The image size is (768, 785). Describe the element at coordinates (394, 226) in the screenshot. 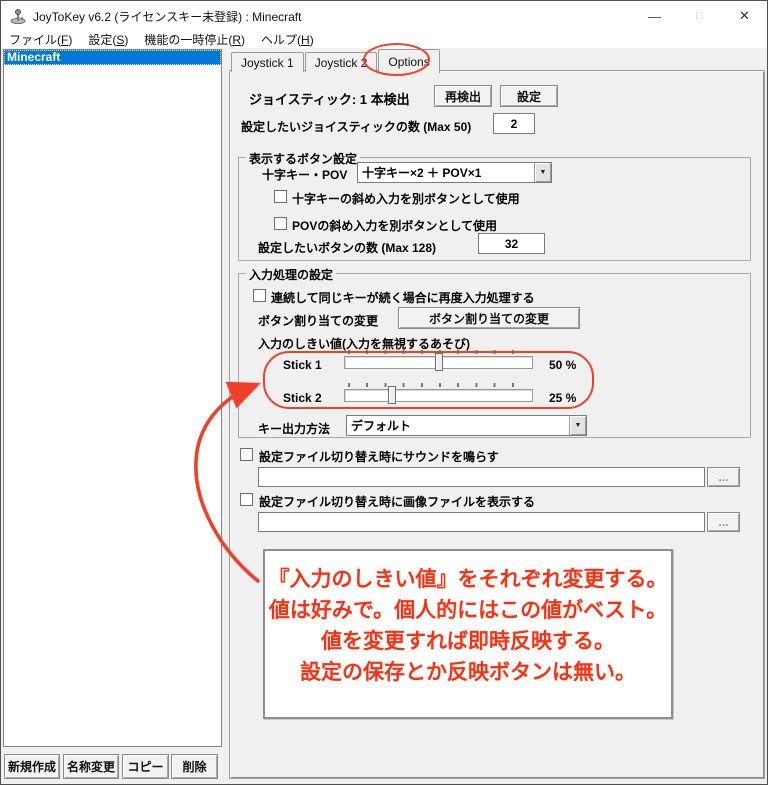

I see `pov-diagonal-label: POVの斜め入力を別ボタンとして使用` at that location.